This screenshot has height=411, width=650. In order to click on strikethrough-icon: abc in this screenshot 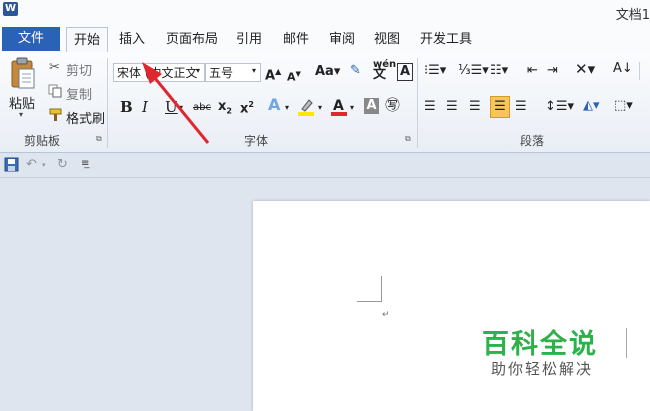, I will do `click(202, 108)`.